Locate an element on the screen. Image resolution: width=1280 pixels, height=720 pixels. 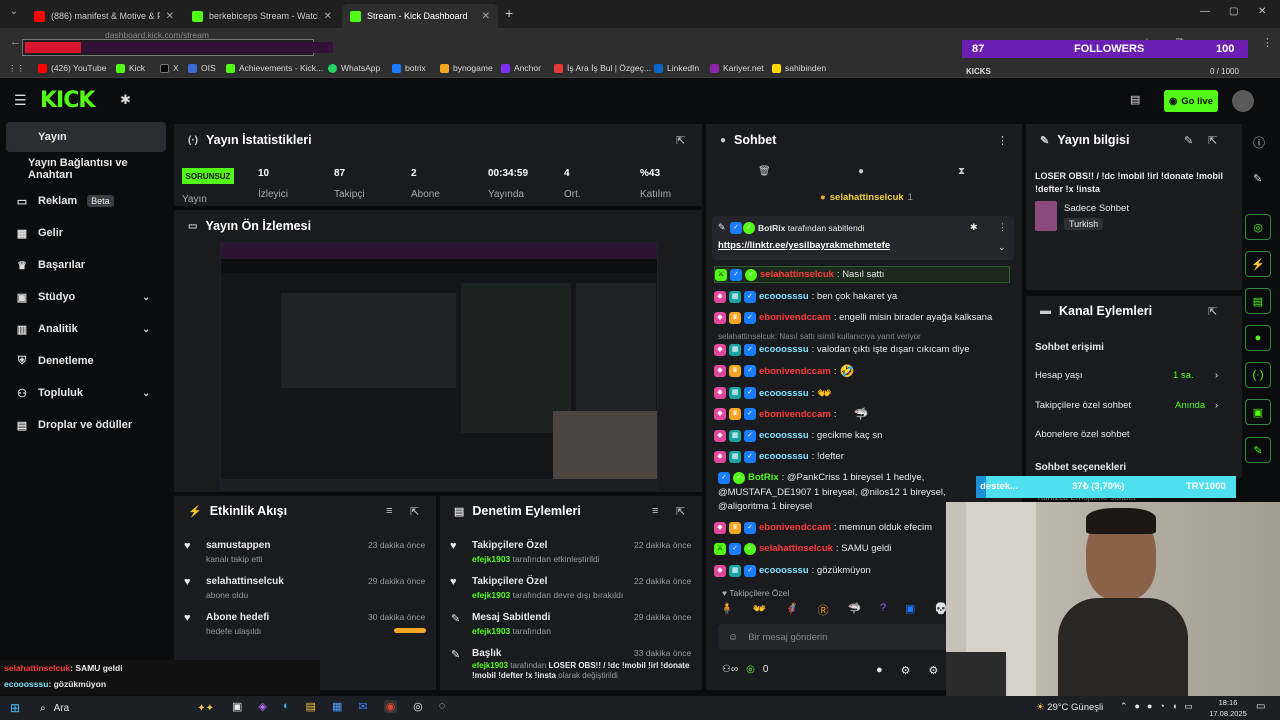
bookmark-linkedin: LinkedIn is located at coordinates (676, 68).